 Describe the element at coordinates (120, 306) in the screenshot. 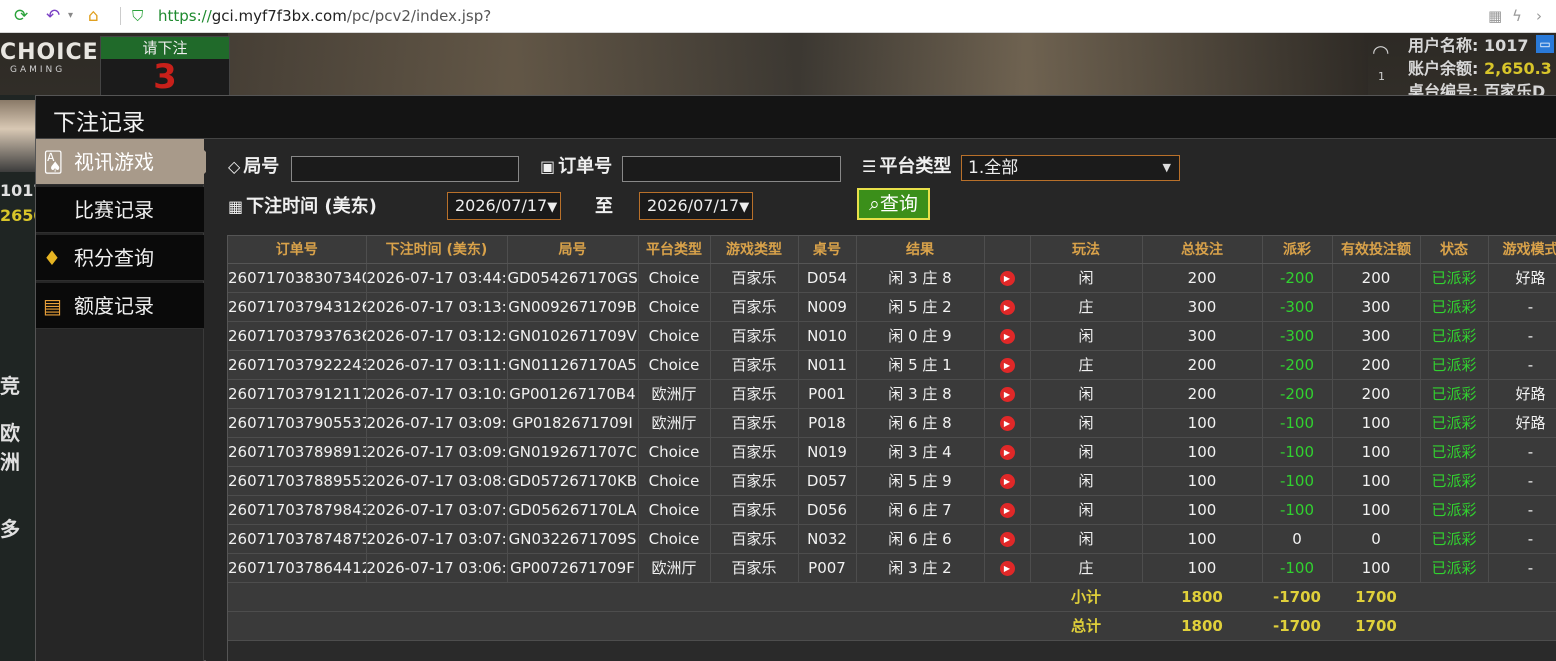

I see `sidebar-item-credit-records: ▤ 额度记录` at that location.